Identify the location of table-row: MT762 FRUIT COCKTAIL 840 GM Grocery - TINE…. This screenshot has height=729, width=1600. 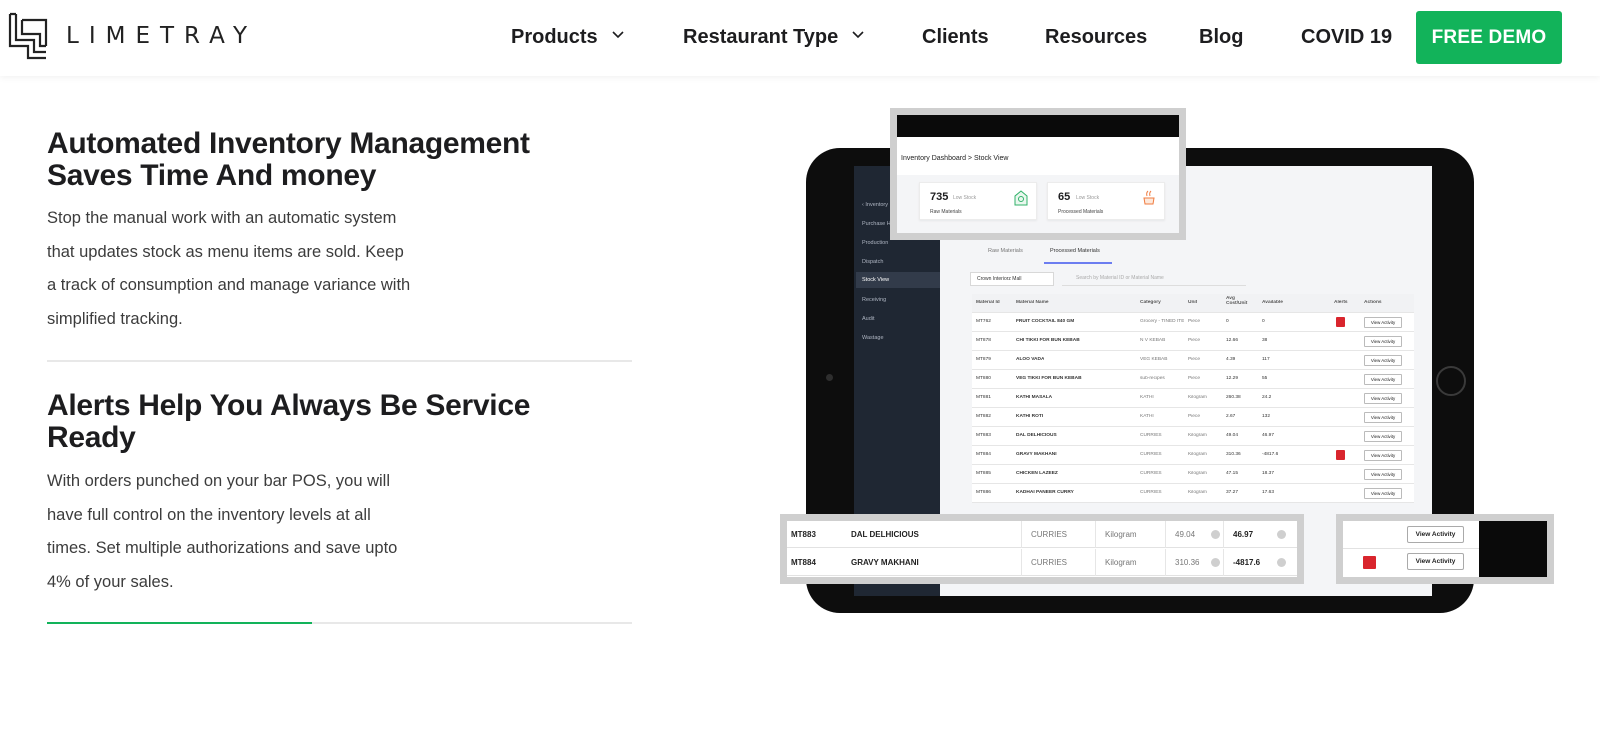
(1193, 322).